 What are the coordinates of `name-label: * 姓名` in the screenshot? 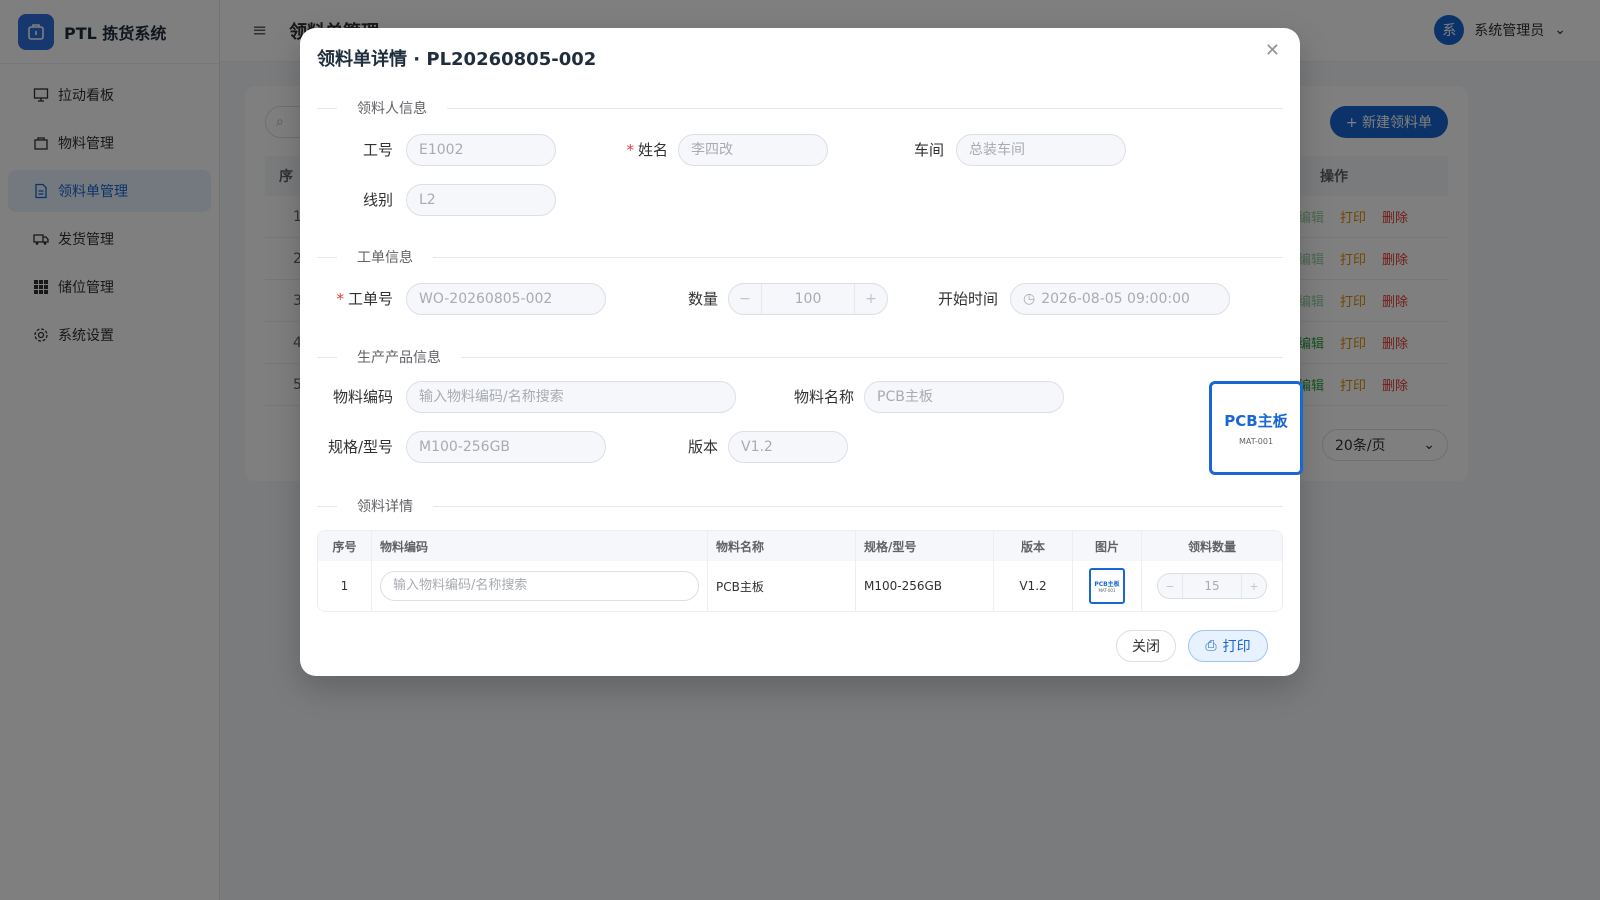 It's located at (647, 150).